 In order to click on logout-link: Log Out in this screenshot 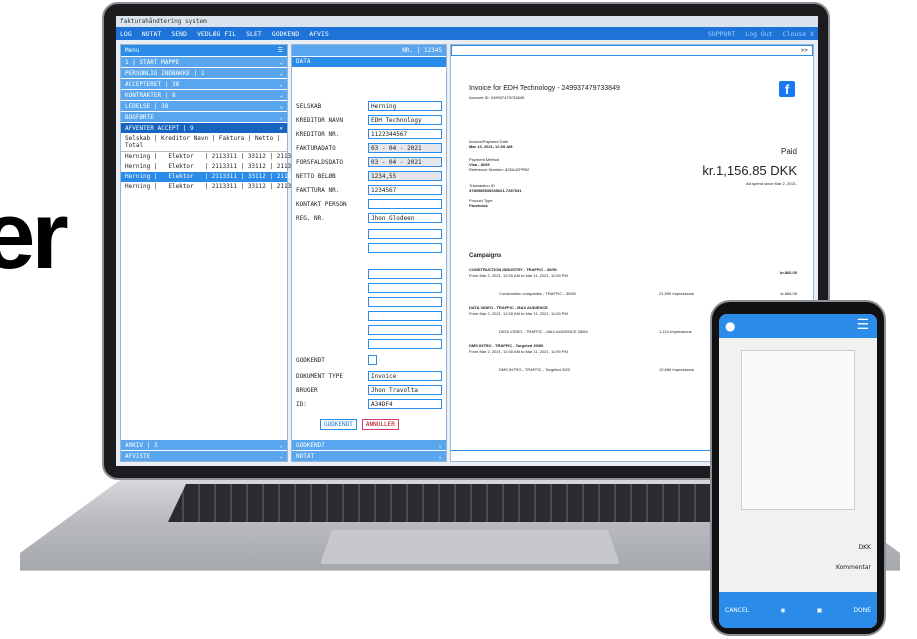, I will do `click(758, 34)`.